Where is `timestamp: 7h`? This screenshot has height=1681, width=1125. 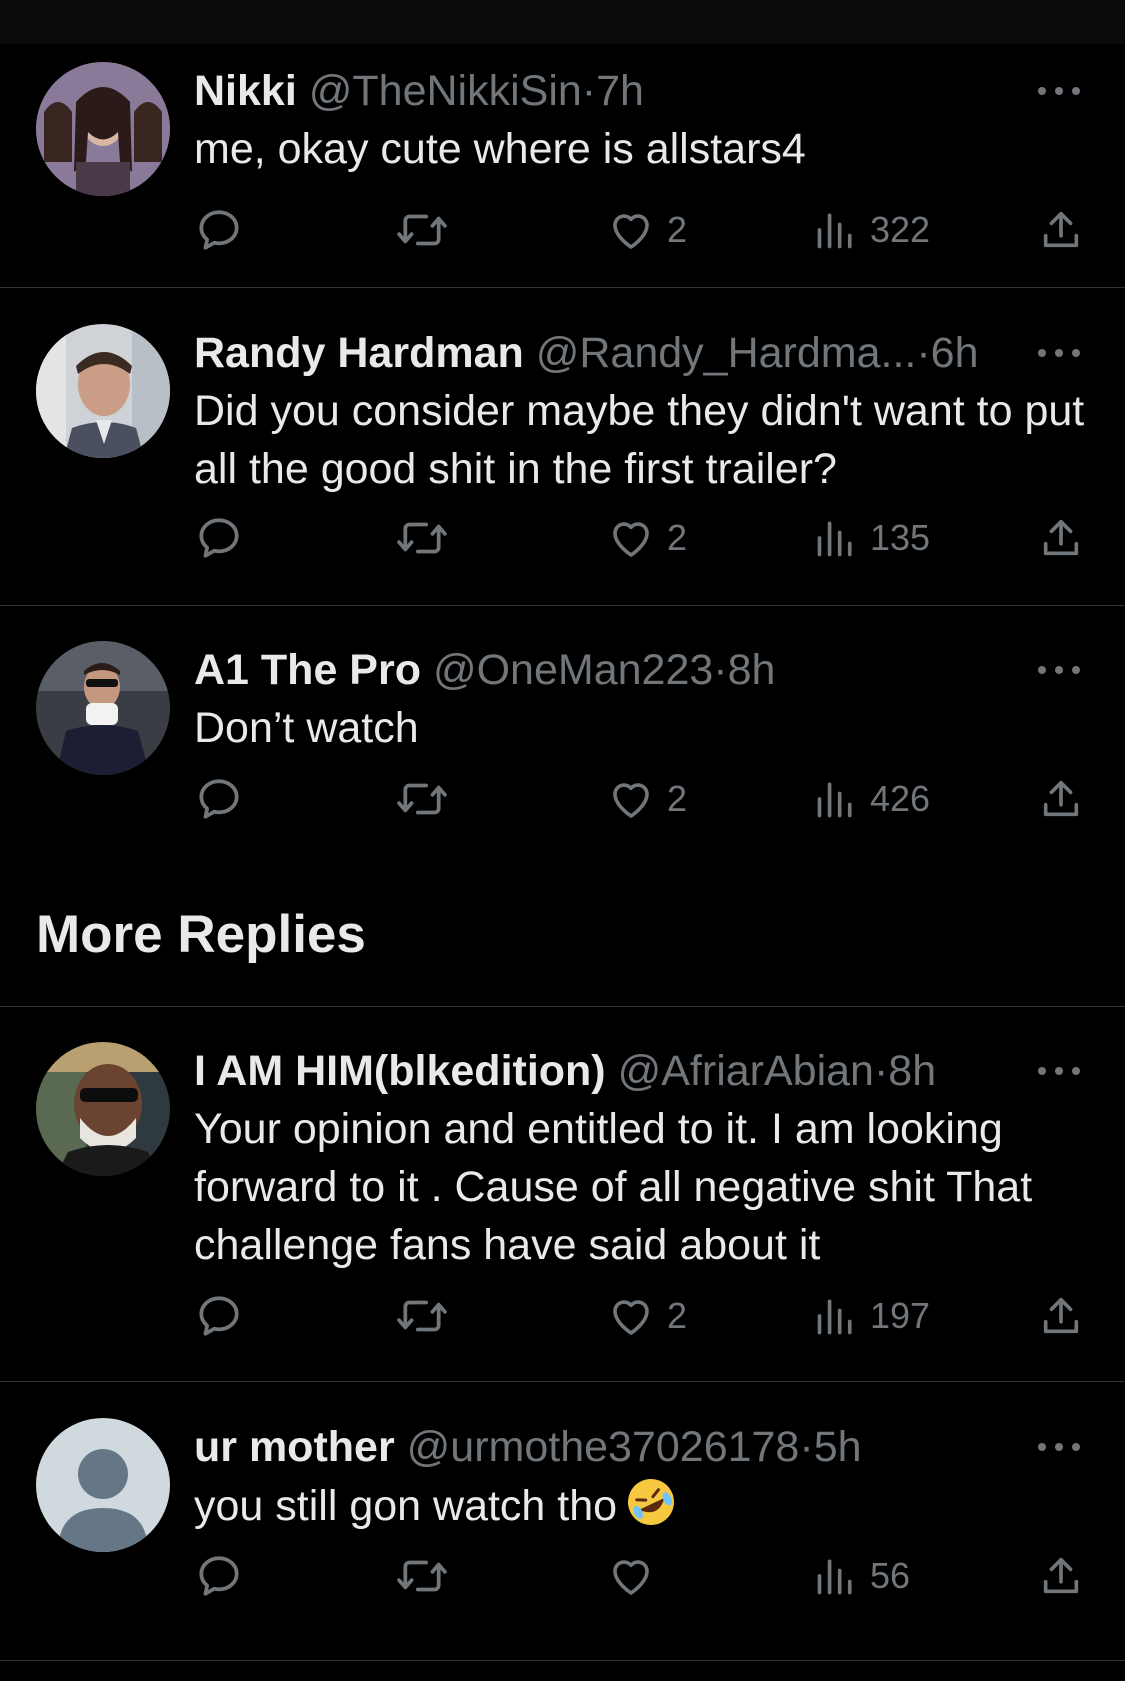 timestamp: 7h is located at coordinates (620, 91).